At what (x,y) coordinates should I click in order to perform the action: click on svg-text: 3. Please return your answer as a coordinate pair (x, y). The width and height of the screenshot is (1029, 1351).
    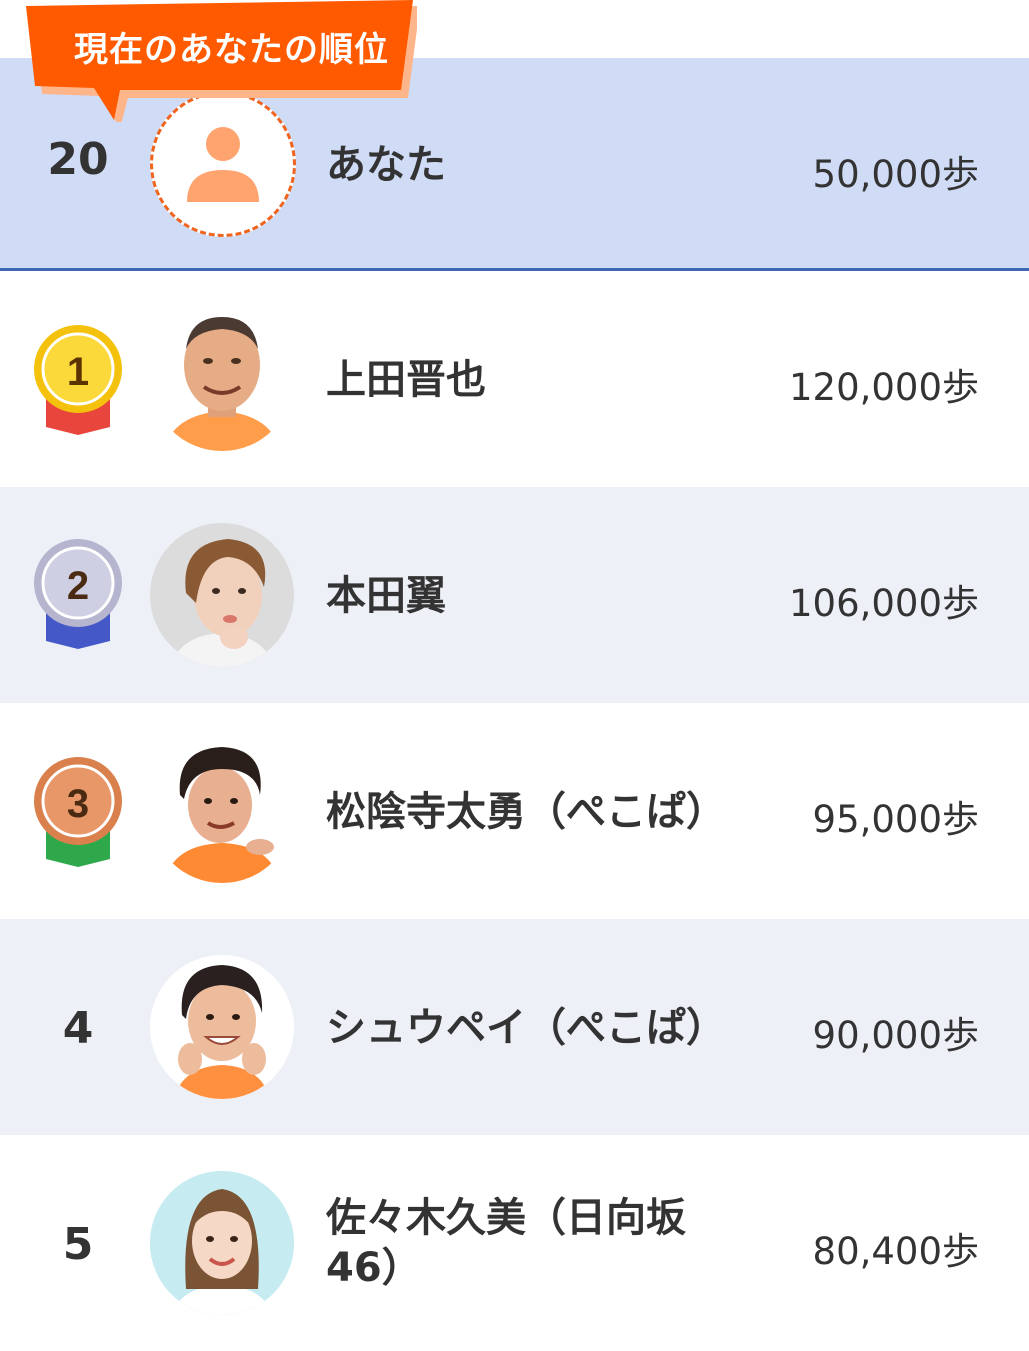
    Looking at the image, I should click on (78, 804).